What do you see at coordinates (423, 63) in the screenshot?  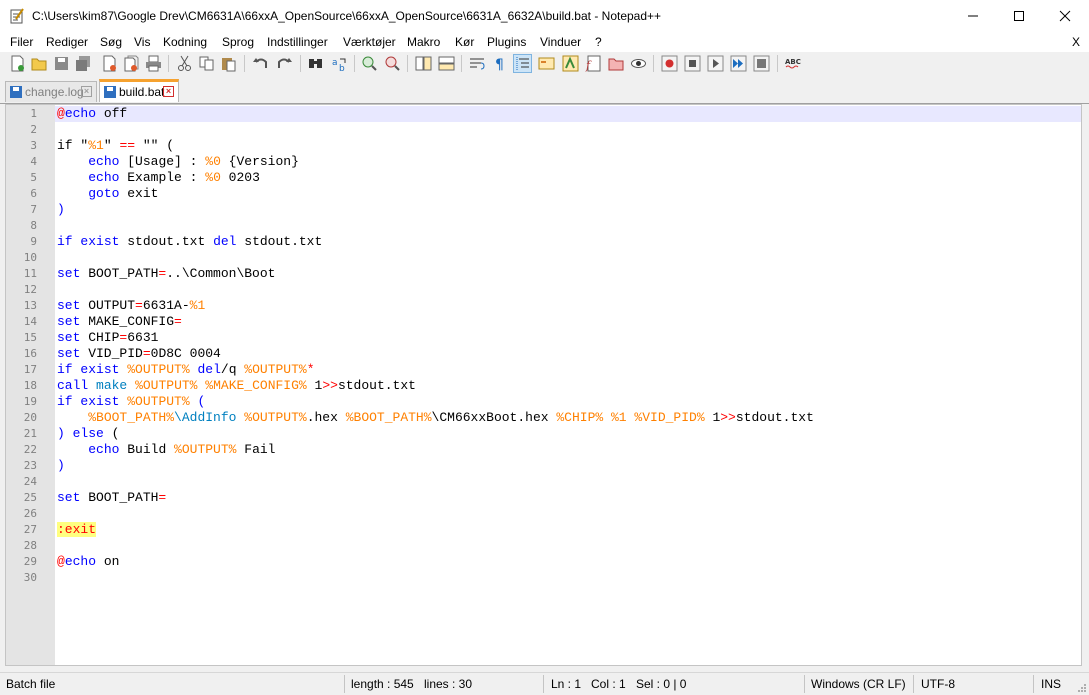 I see `sync-vertical-icon` at bounding box center [423, 63].